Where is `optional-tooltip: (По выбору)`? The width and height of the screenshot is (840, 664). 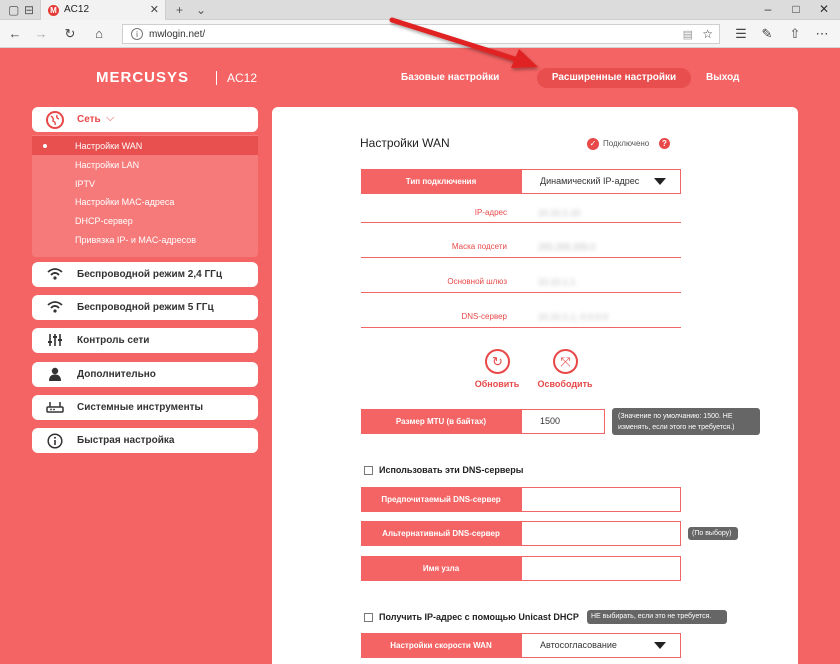
optional-tooltip: (По выбору) is located at coordinates (713, 533).